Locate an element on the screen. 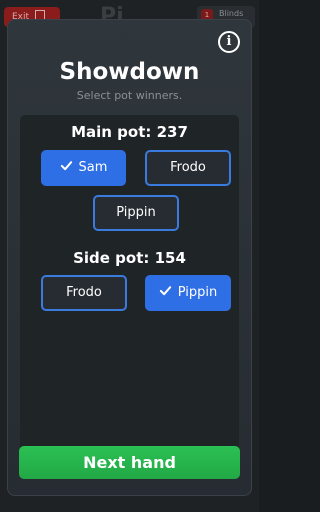 This screenshot has width=320, height=512. side-pot-player-frodo: Frodo is located at coordinates (84, 293).